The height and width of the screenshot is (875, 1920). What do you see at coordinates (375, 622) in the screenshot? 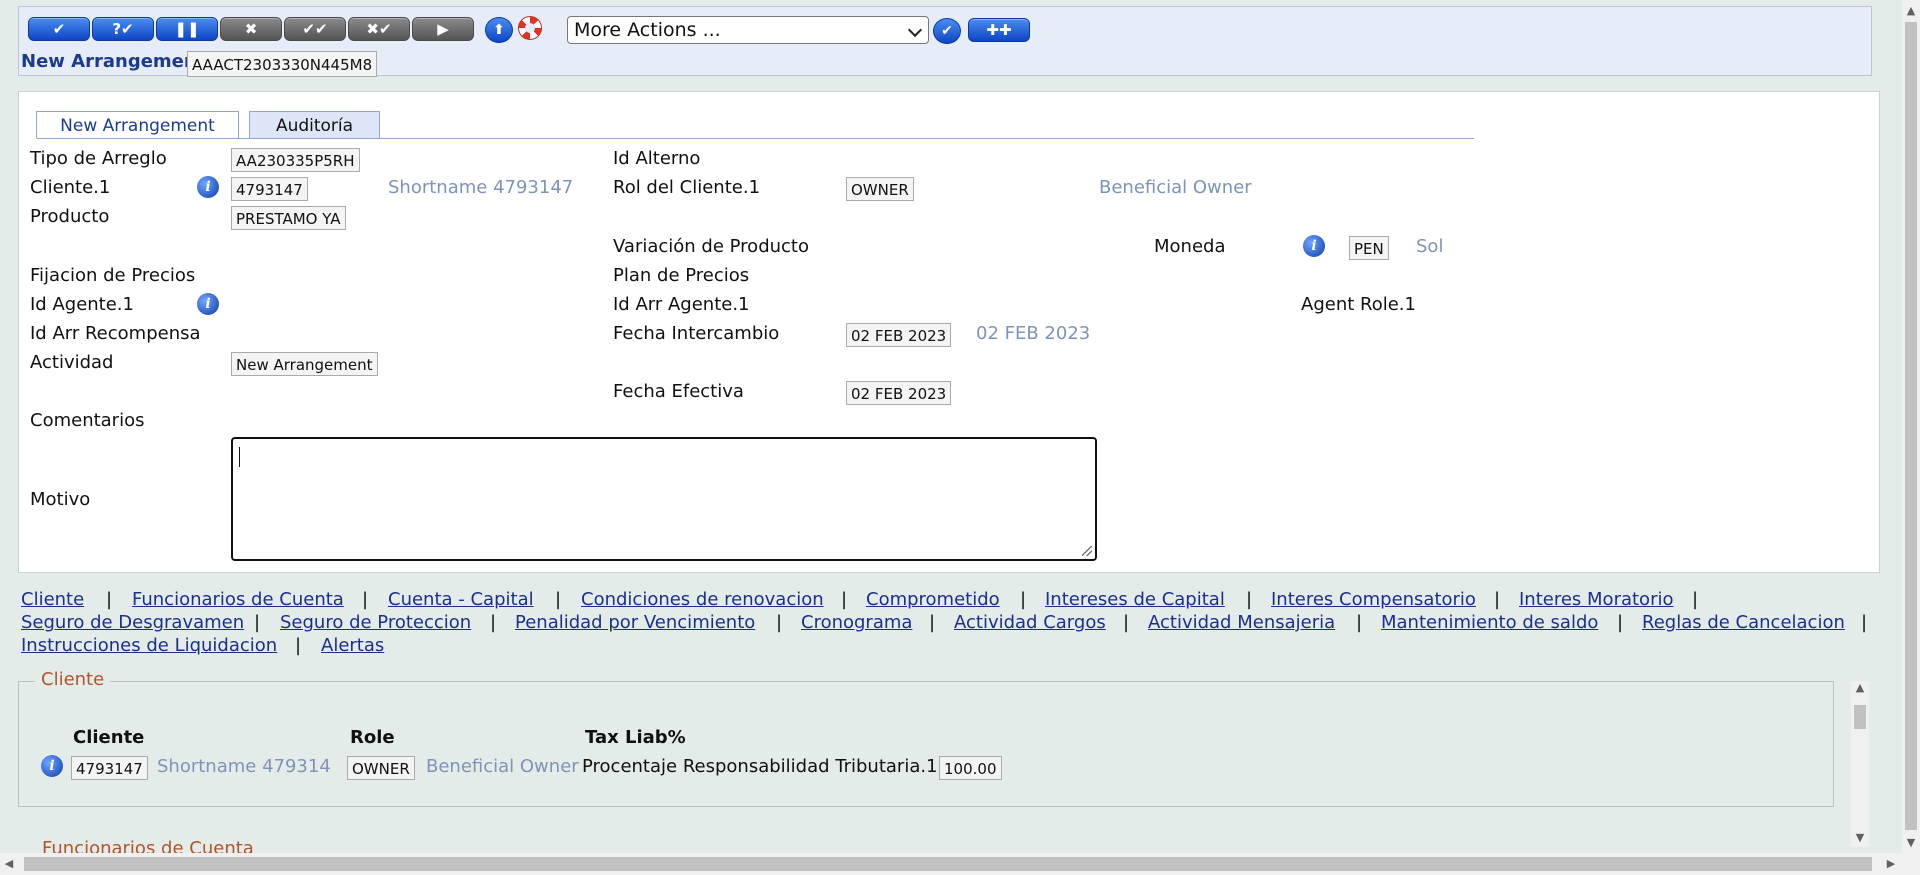
I see `link-seguro-proteccion: Seguro de Proteccion` at bounding box center [375, 622].